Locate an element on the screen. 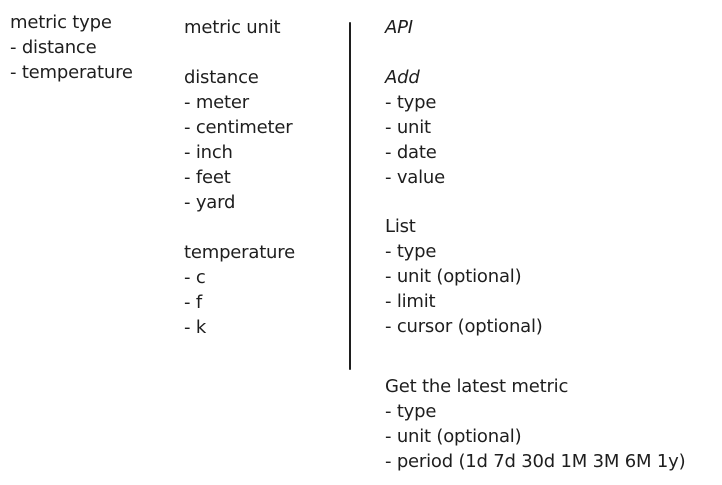  column-divider is located at coordinates (350, 196).